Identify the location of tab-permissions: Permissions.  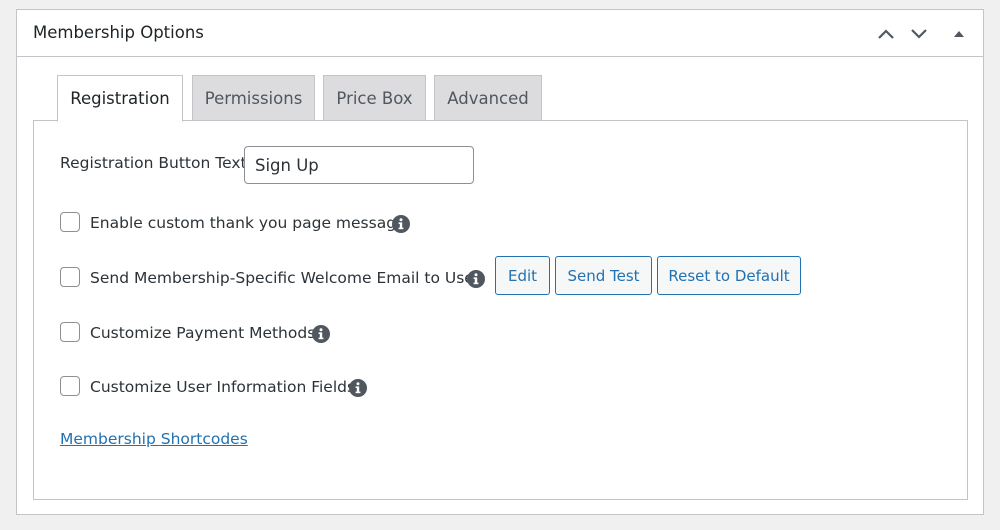
(253, 98).